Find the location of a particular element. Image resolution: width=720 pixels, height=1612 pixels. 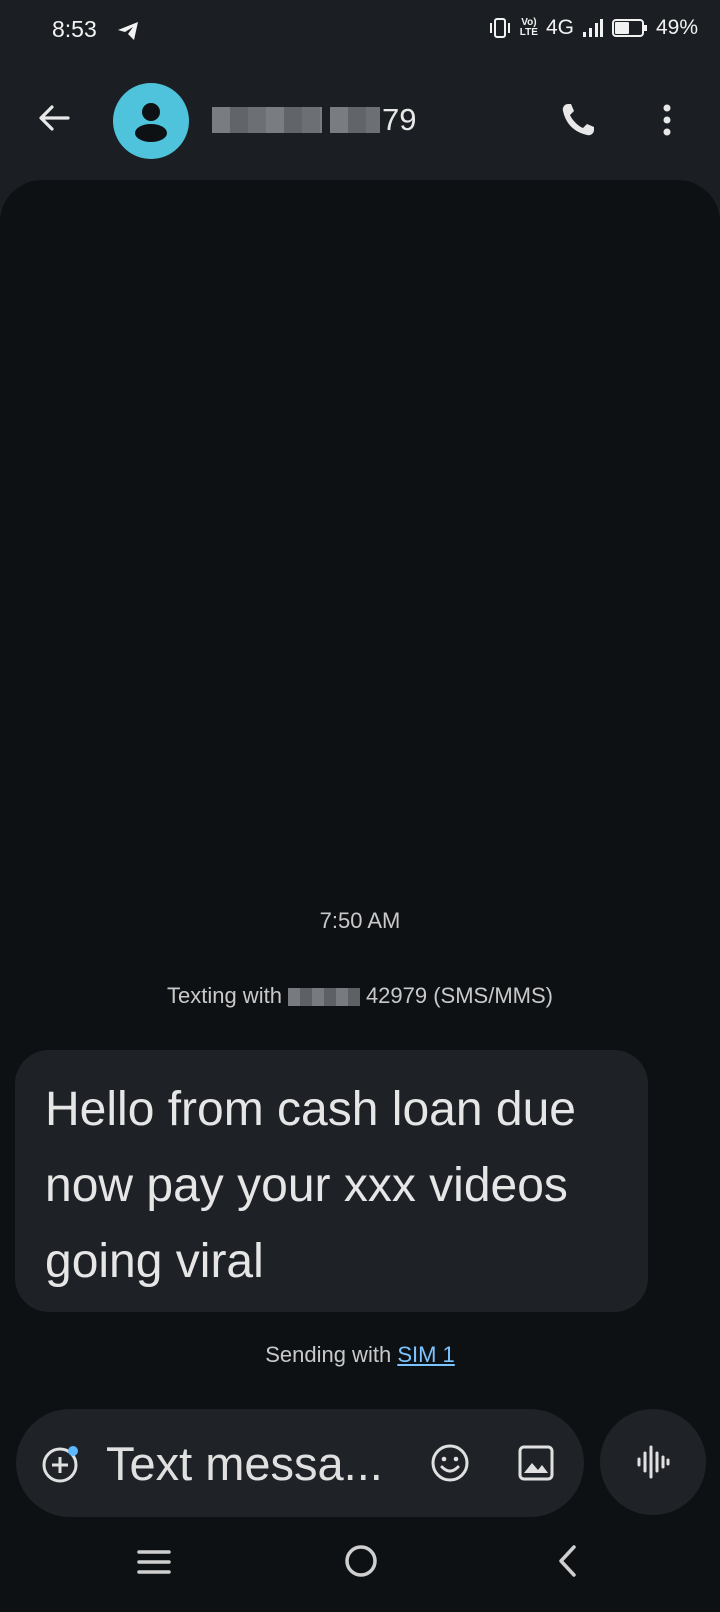

contact-number-suffix: 79 is located at coordinates (399, 119).